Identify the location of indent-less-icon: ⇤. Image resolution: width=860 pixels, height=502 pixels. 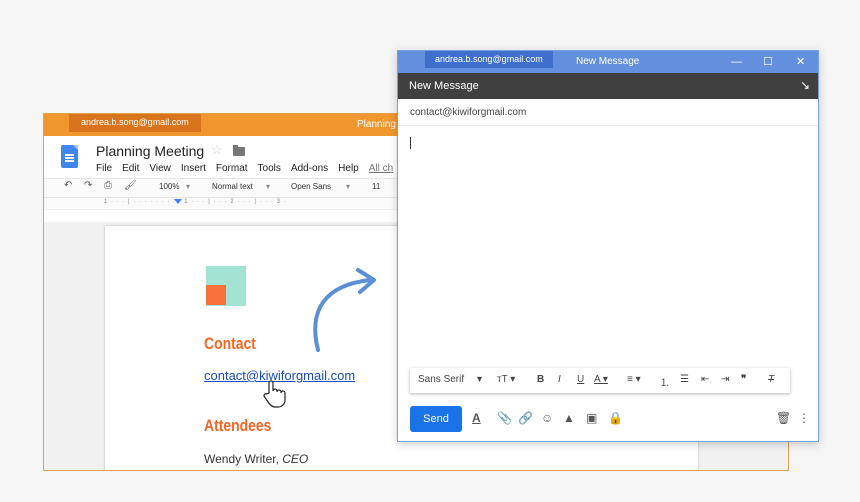
(705, 379).